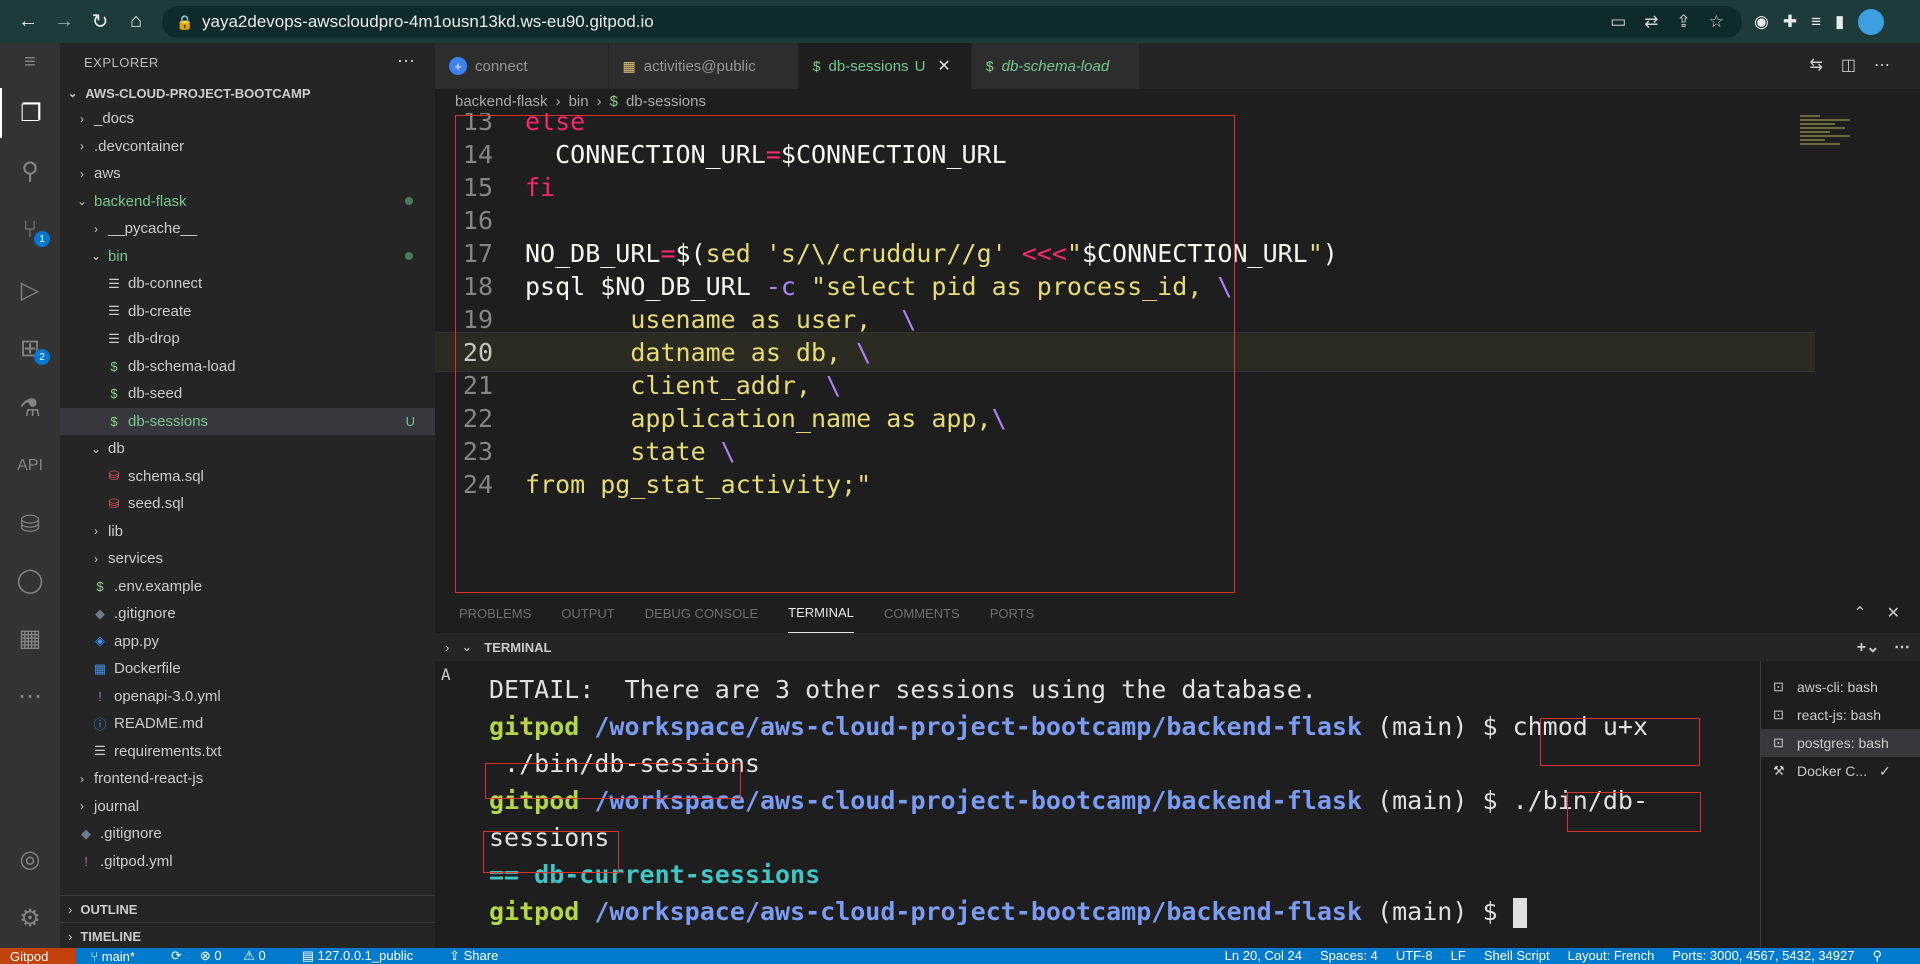 The height and width of the screenshot is (964, 1920). I want to click on tab-comments: COMMENTS, so click(922, 613).